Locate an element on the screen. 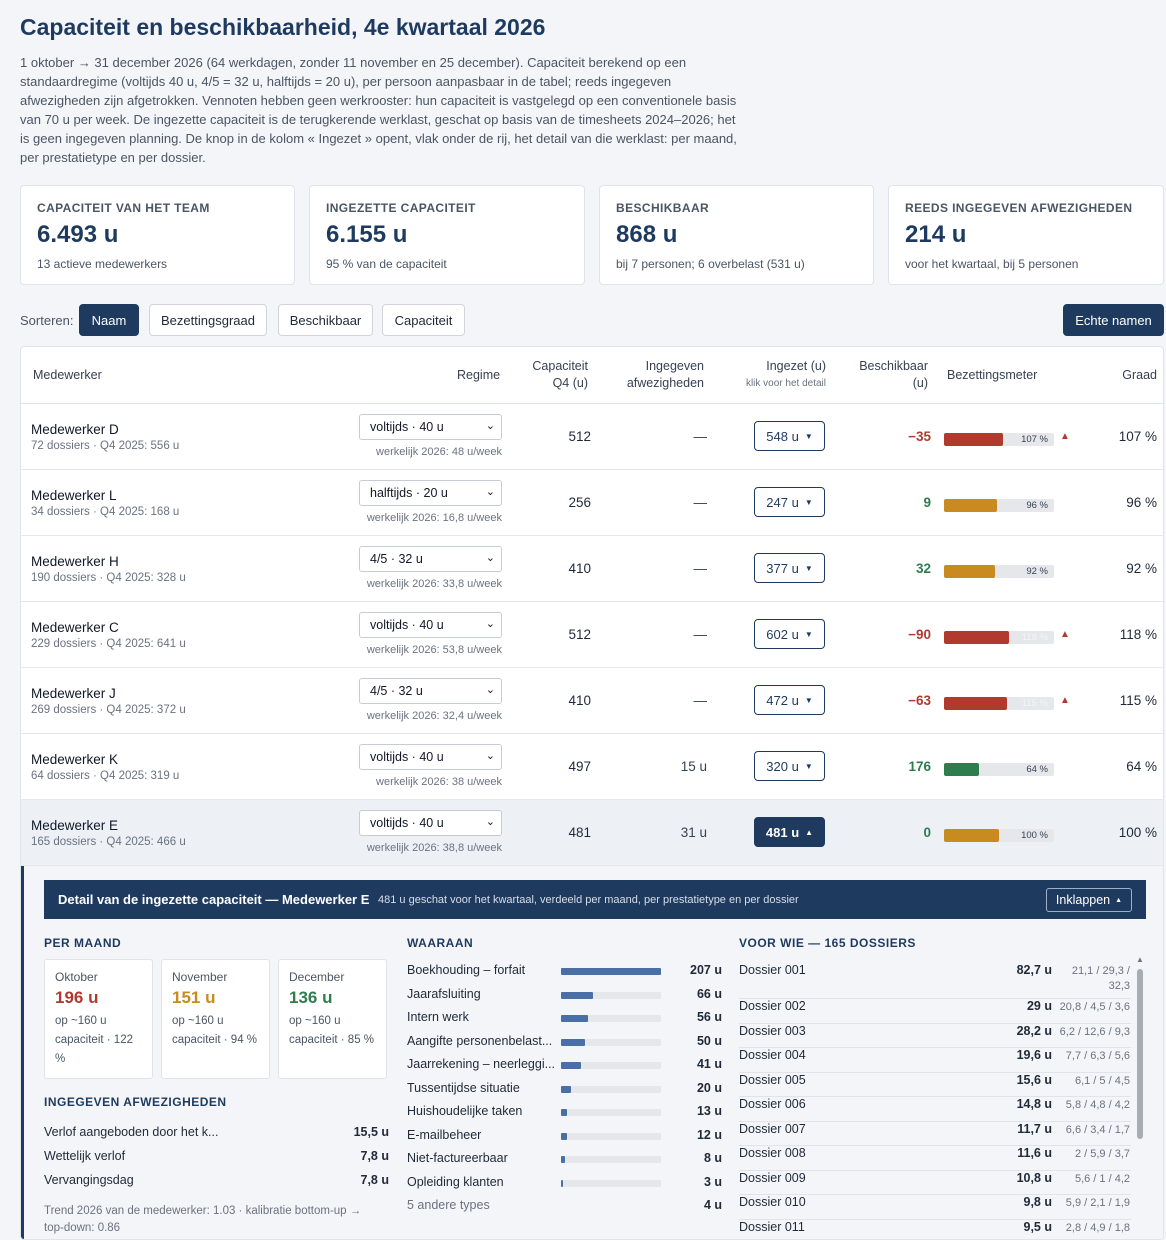  scroll-up-icon: ▲ is located at coordinates (1140, 959).